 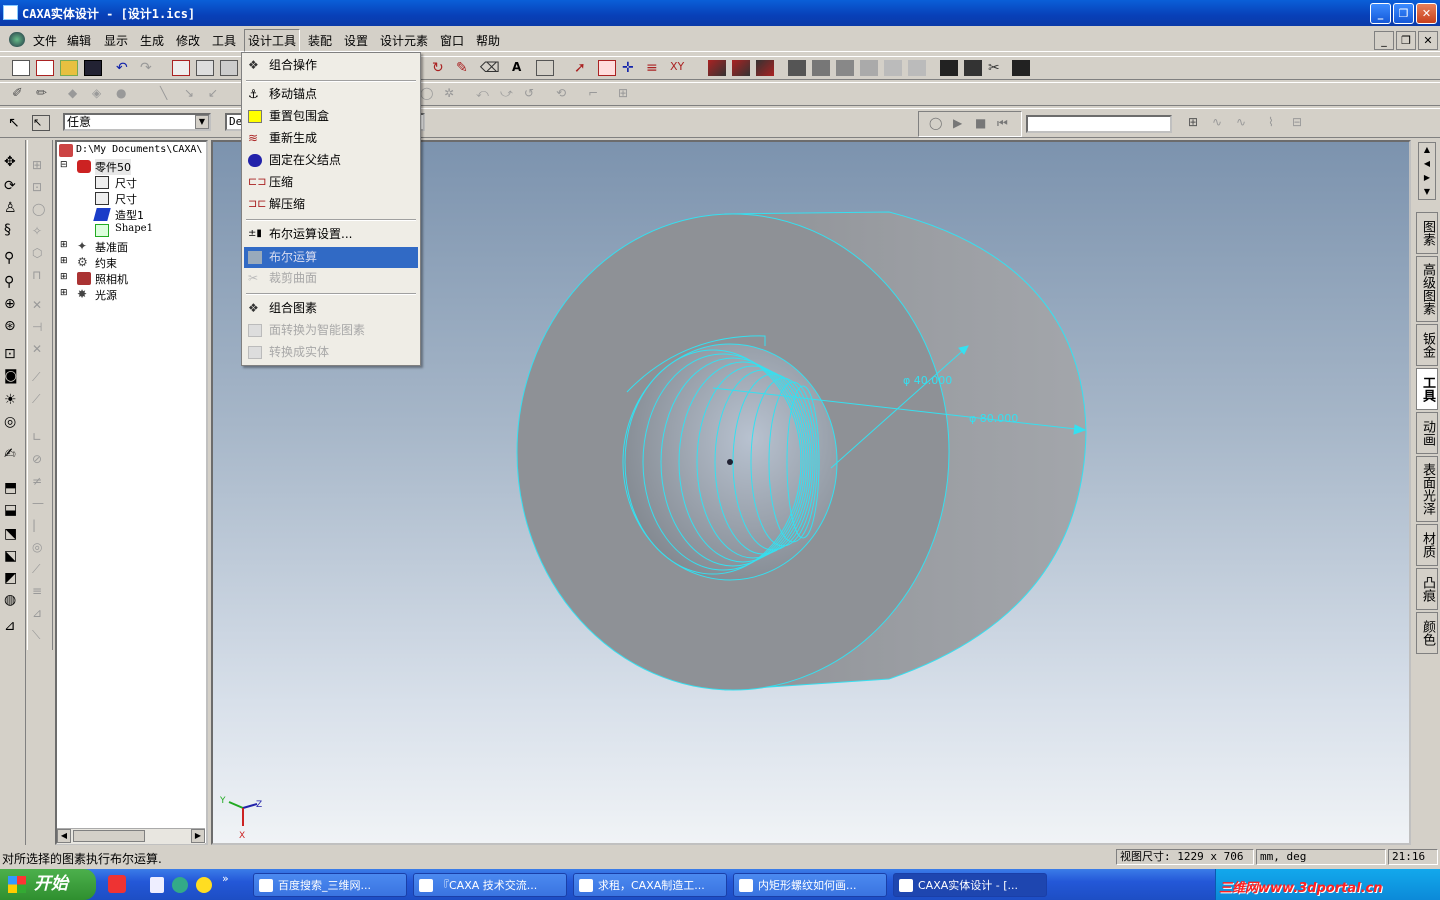 What do you see at coordinates (109, 836) in the screenshot?
I see `scroll-thumb` at bounding box center [109, 836].